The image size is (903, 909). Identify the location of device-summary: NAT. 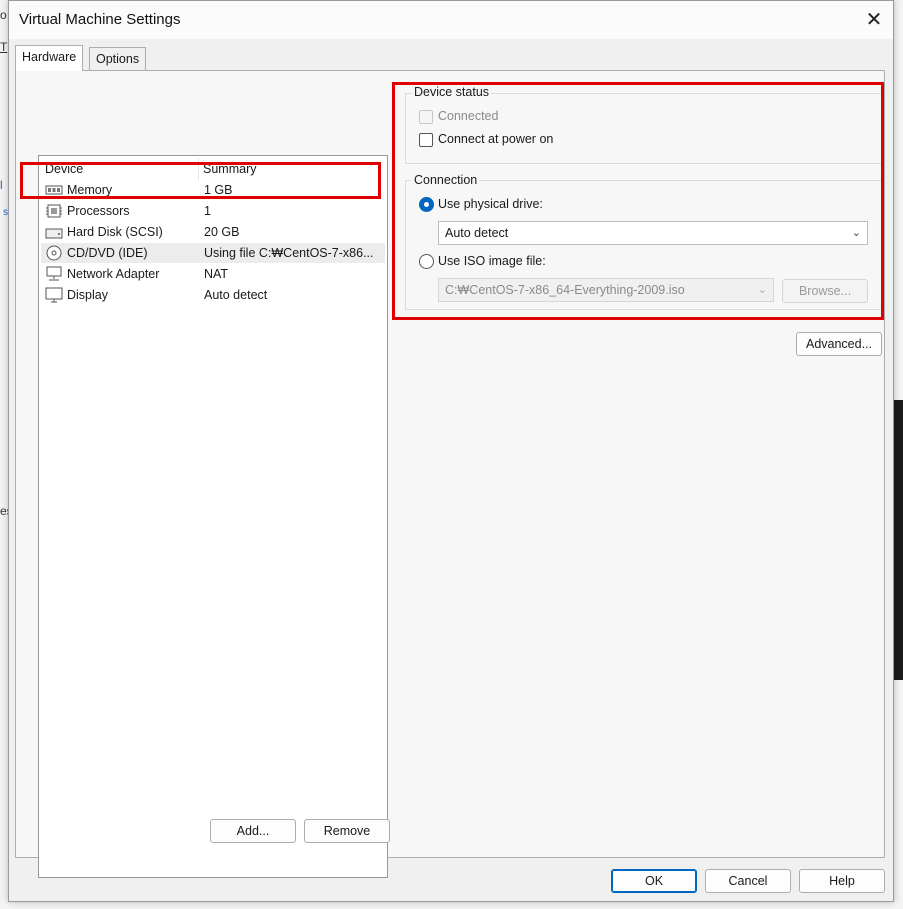
(216, 274).